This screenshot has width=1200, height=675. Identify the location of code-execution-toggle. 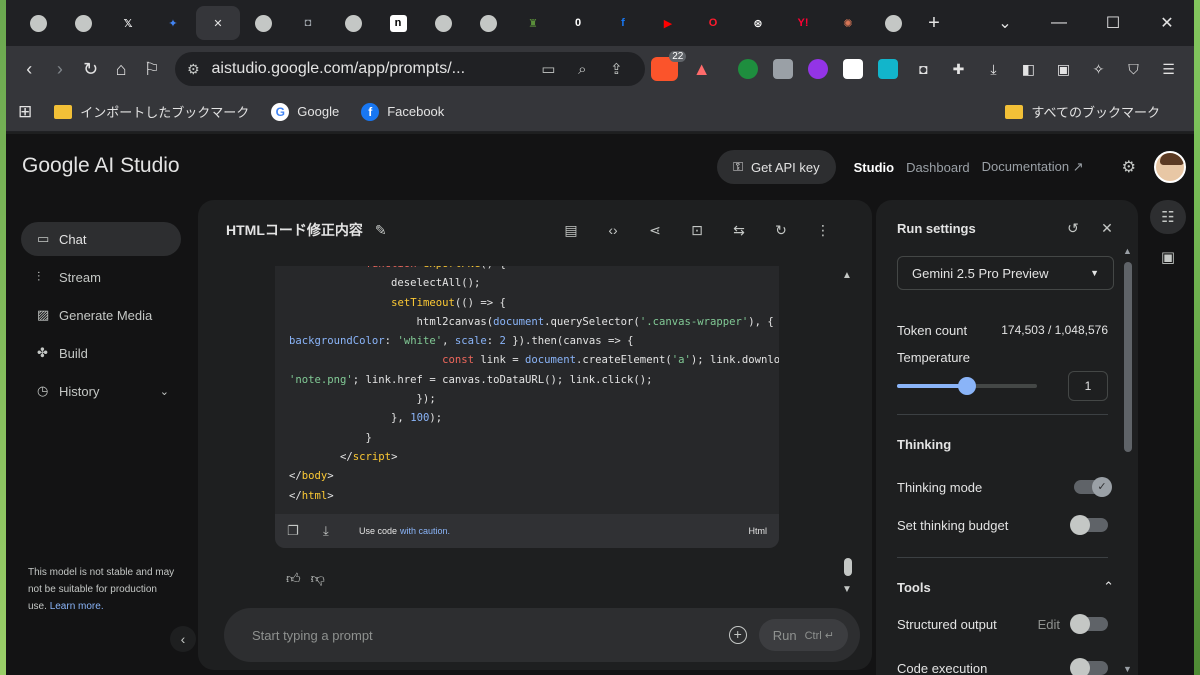
(1089, 666).